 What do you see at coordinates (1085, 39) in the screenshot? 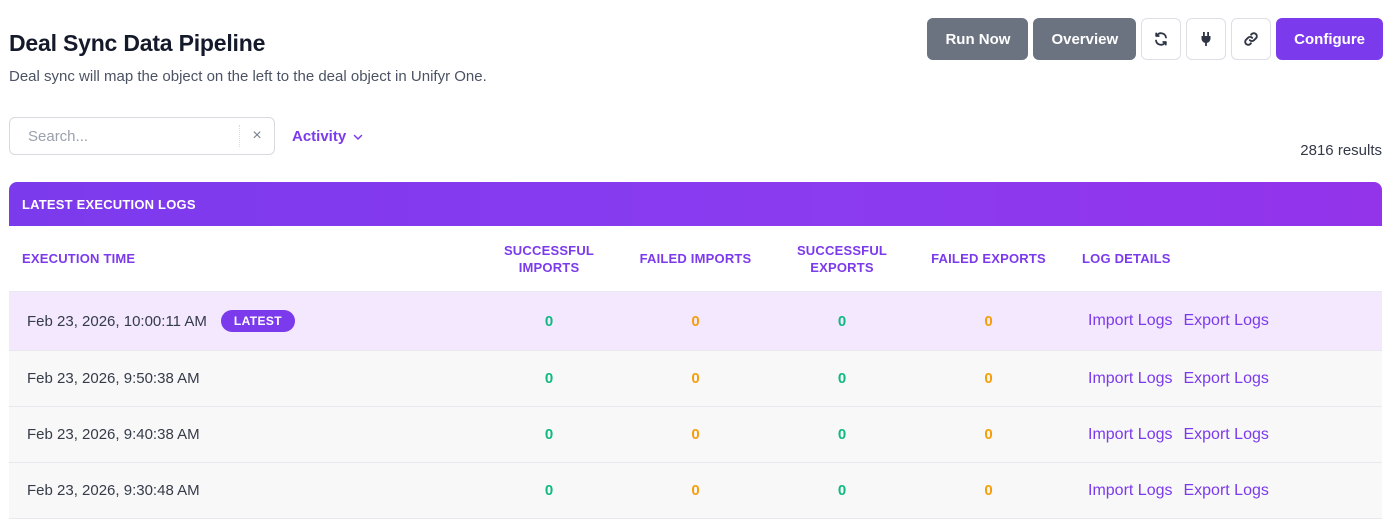
I see `overview-button: Overview` at bounding box center [1085, 39].